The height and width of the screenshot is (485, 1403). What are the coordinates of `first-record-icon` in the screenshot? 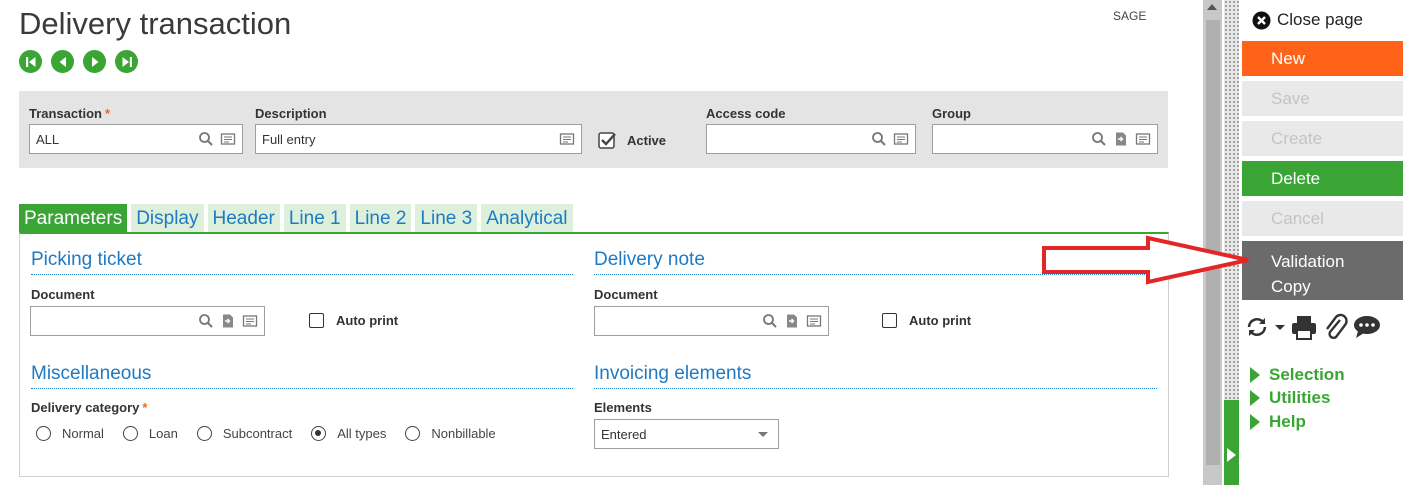 It's located at (30, 61).